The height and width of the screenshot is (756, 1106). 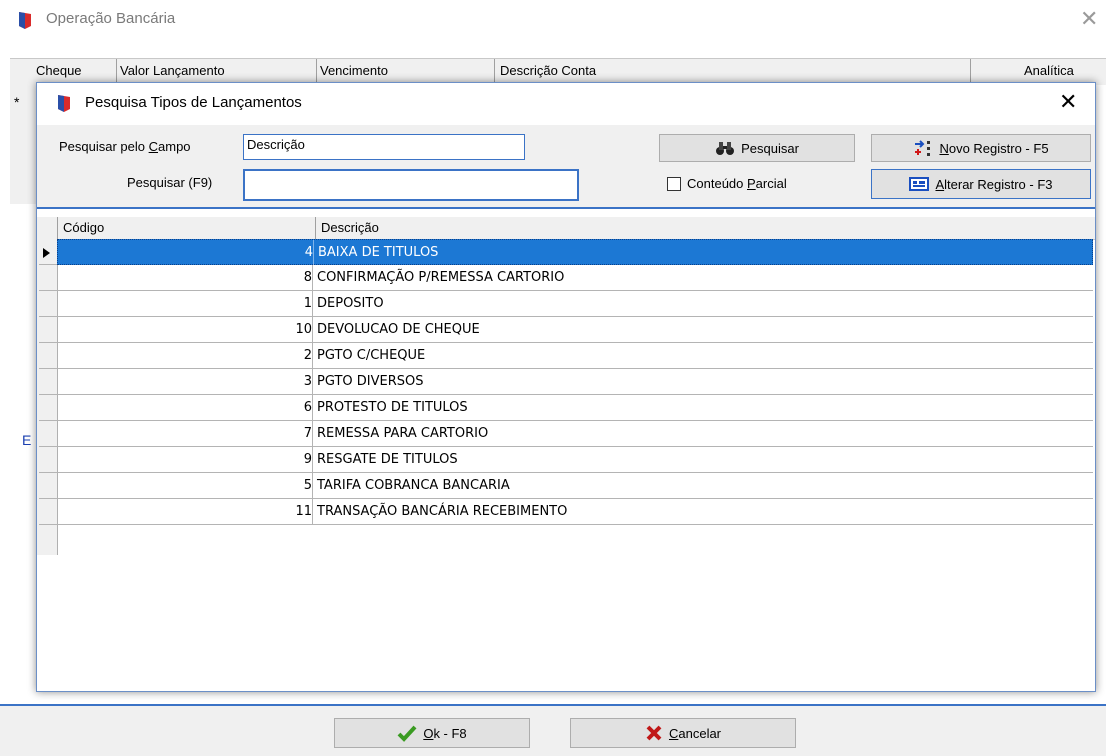 I want to click on dialog-titlebar: Pesquisa Tipos de Lançamentos ✕, so click(x=566, y=104).